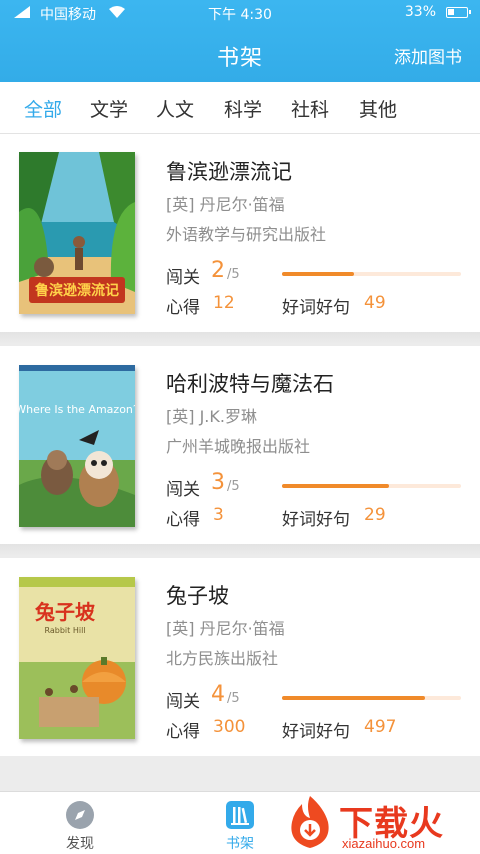 Image resolution: width=480 pixels, height=854 pixels. I want to click on tab-literature: 文学, so click(109, 108).